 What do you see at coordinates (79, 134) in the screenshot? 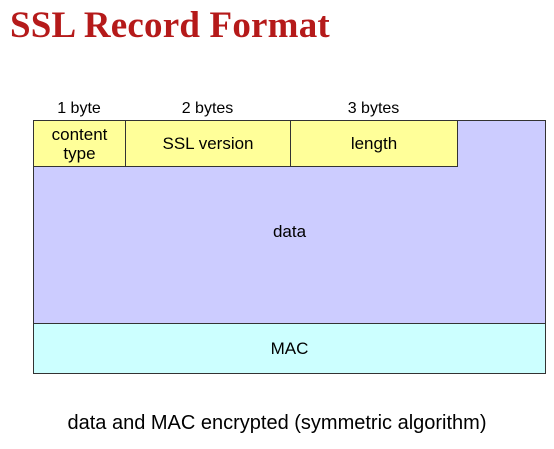
I see `content-type-label-line1: content` at bounding box center [79, 134].